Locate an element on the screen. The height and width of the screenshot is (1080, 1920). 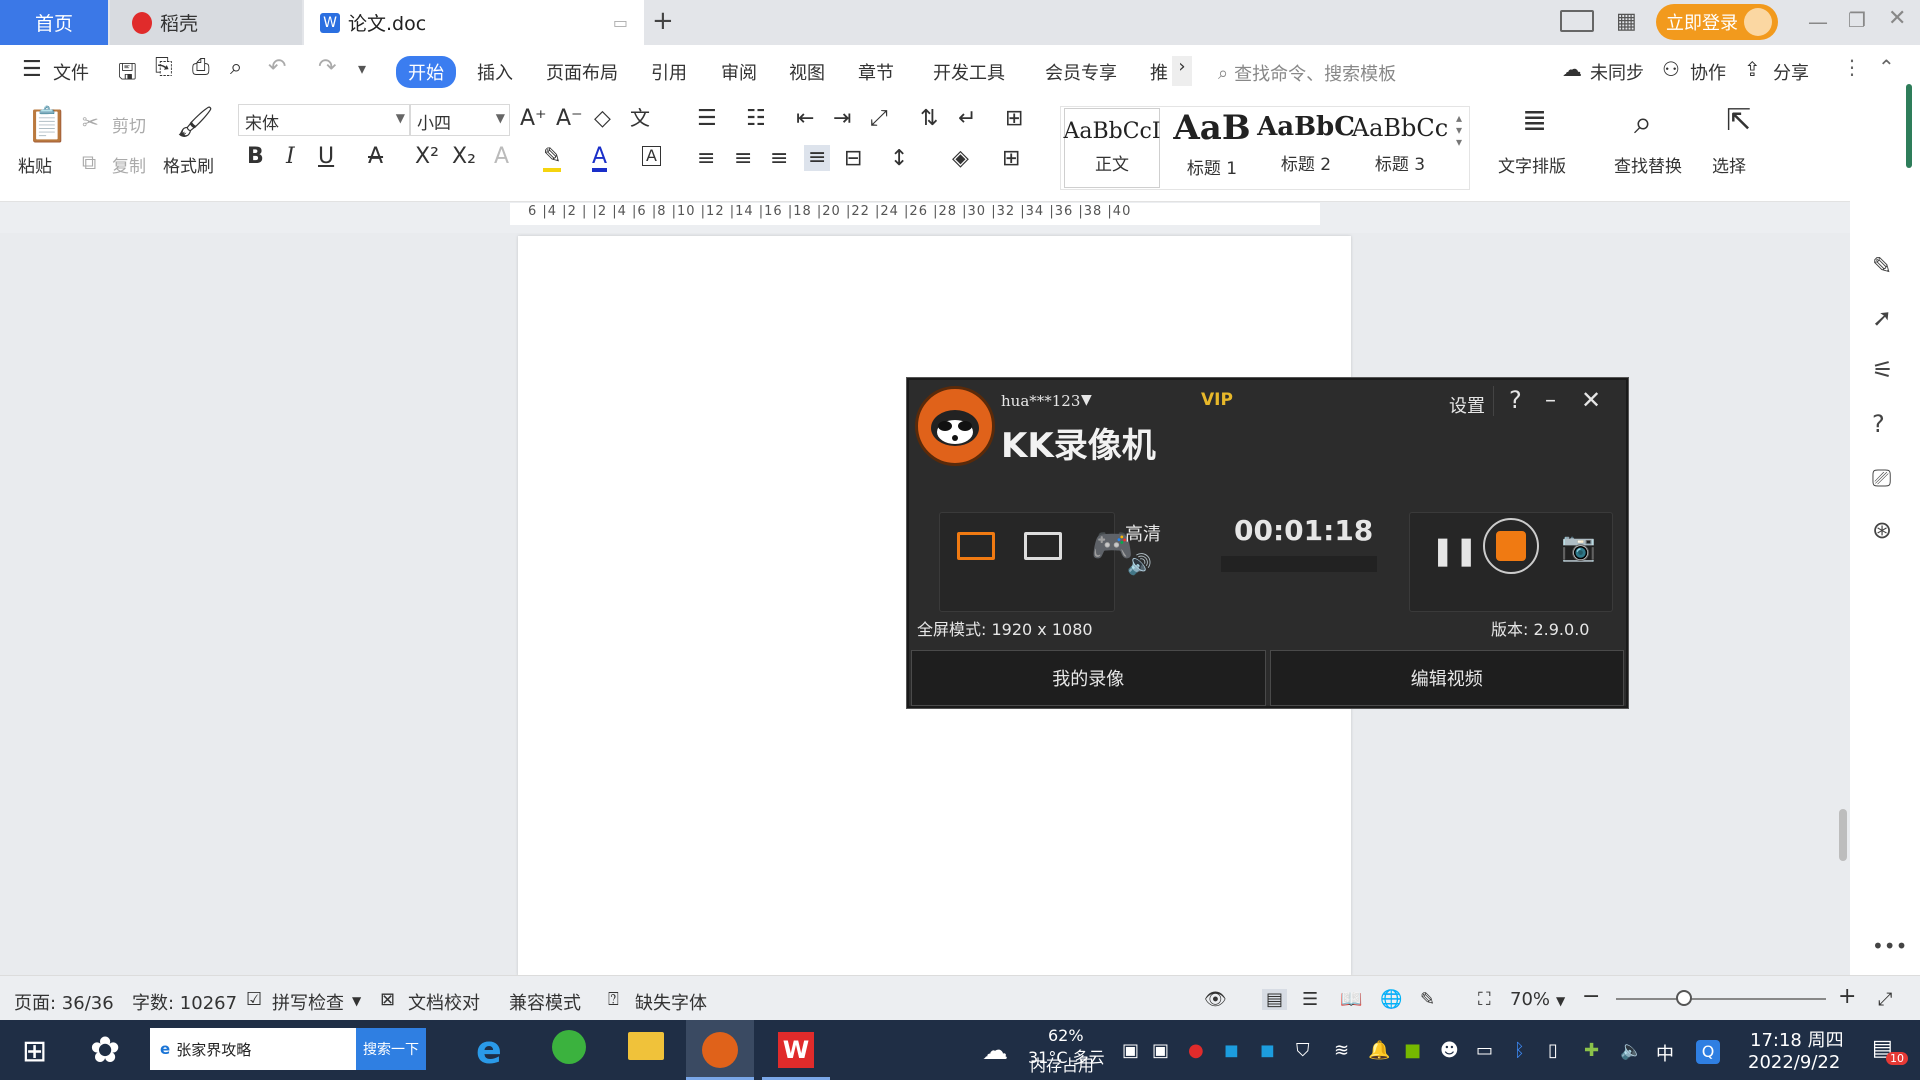
italic-icon: I is located at coordinates (290, 157).